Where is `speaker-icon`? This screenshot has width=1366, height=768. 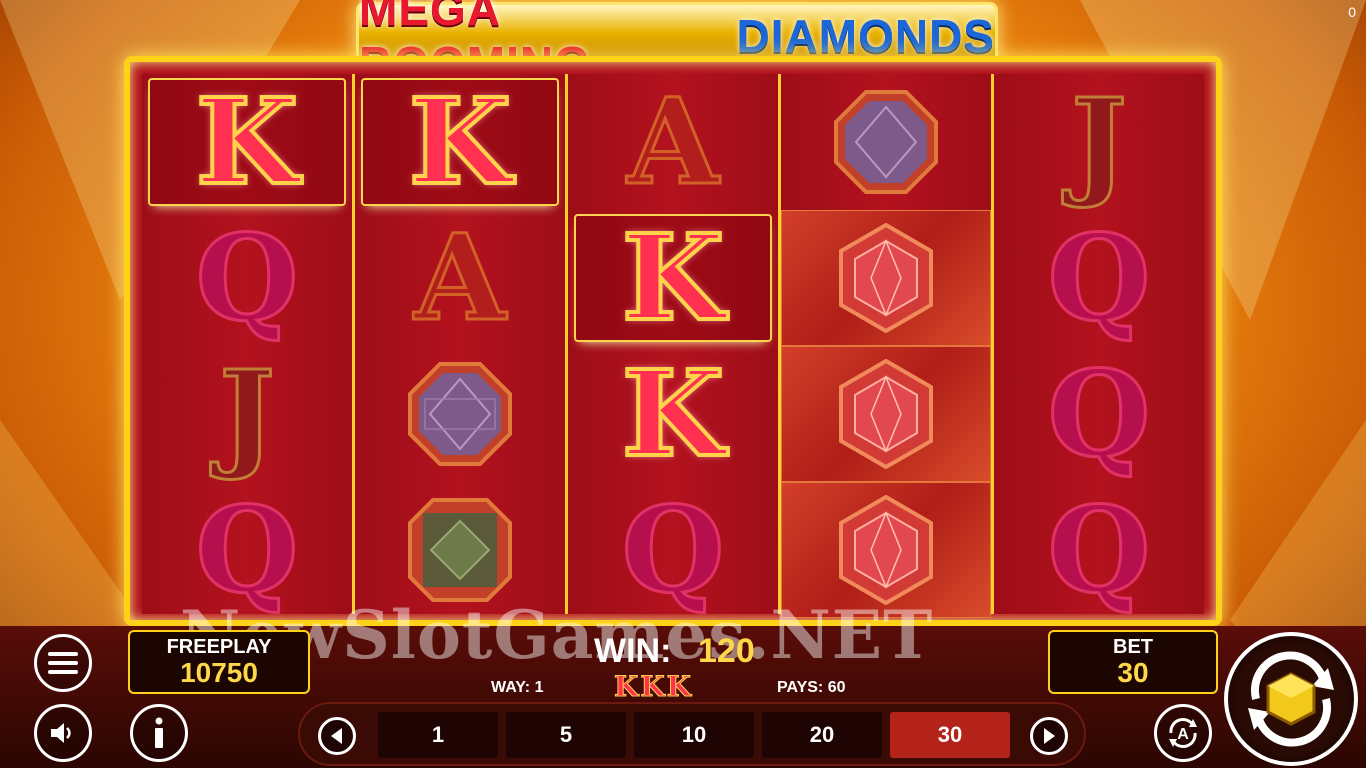 speaker-icon is located at coordinates (61, 733).